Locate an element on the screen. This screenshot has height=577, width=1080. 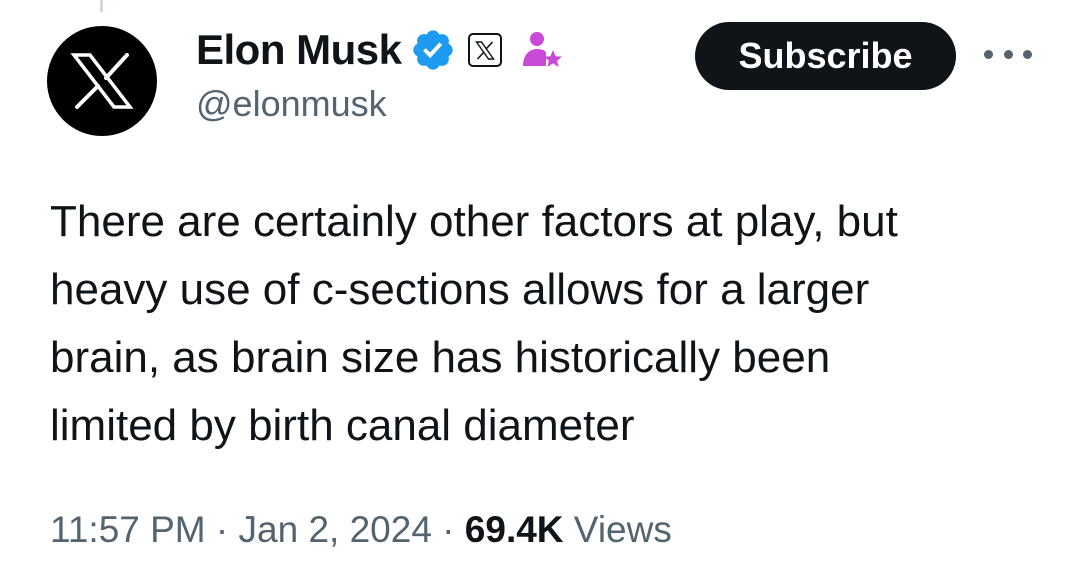
x-affiliation-icon is located at coordinates (484, 50).